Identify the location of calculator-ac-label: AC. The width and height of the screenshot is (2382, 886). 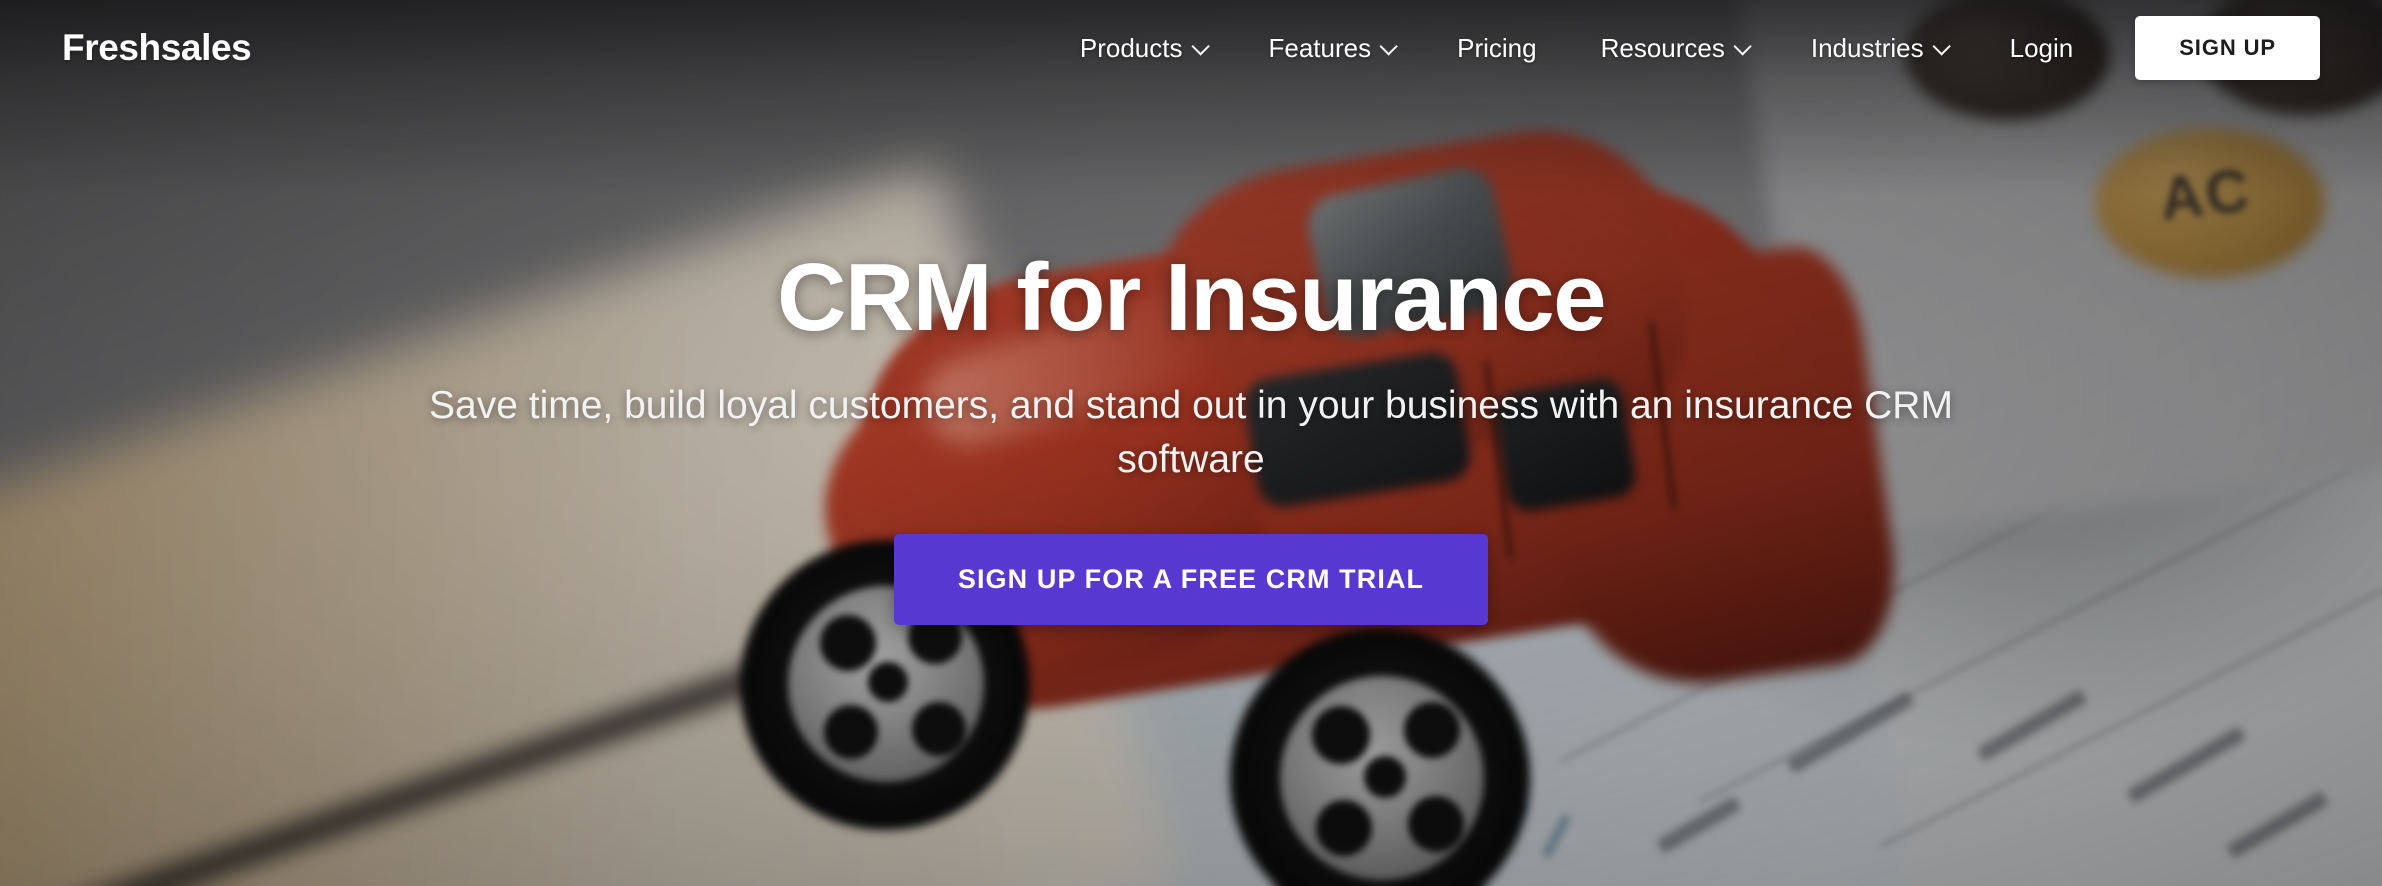
(2205, 194).